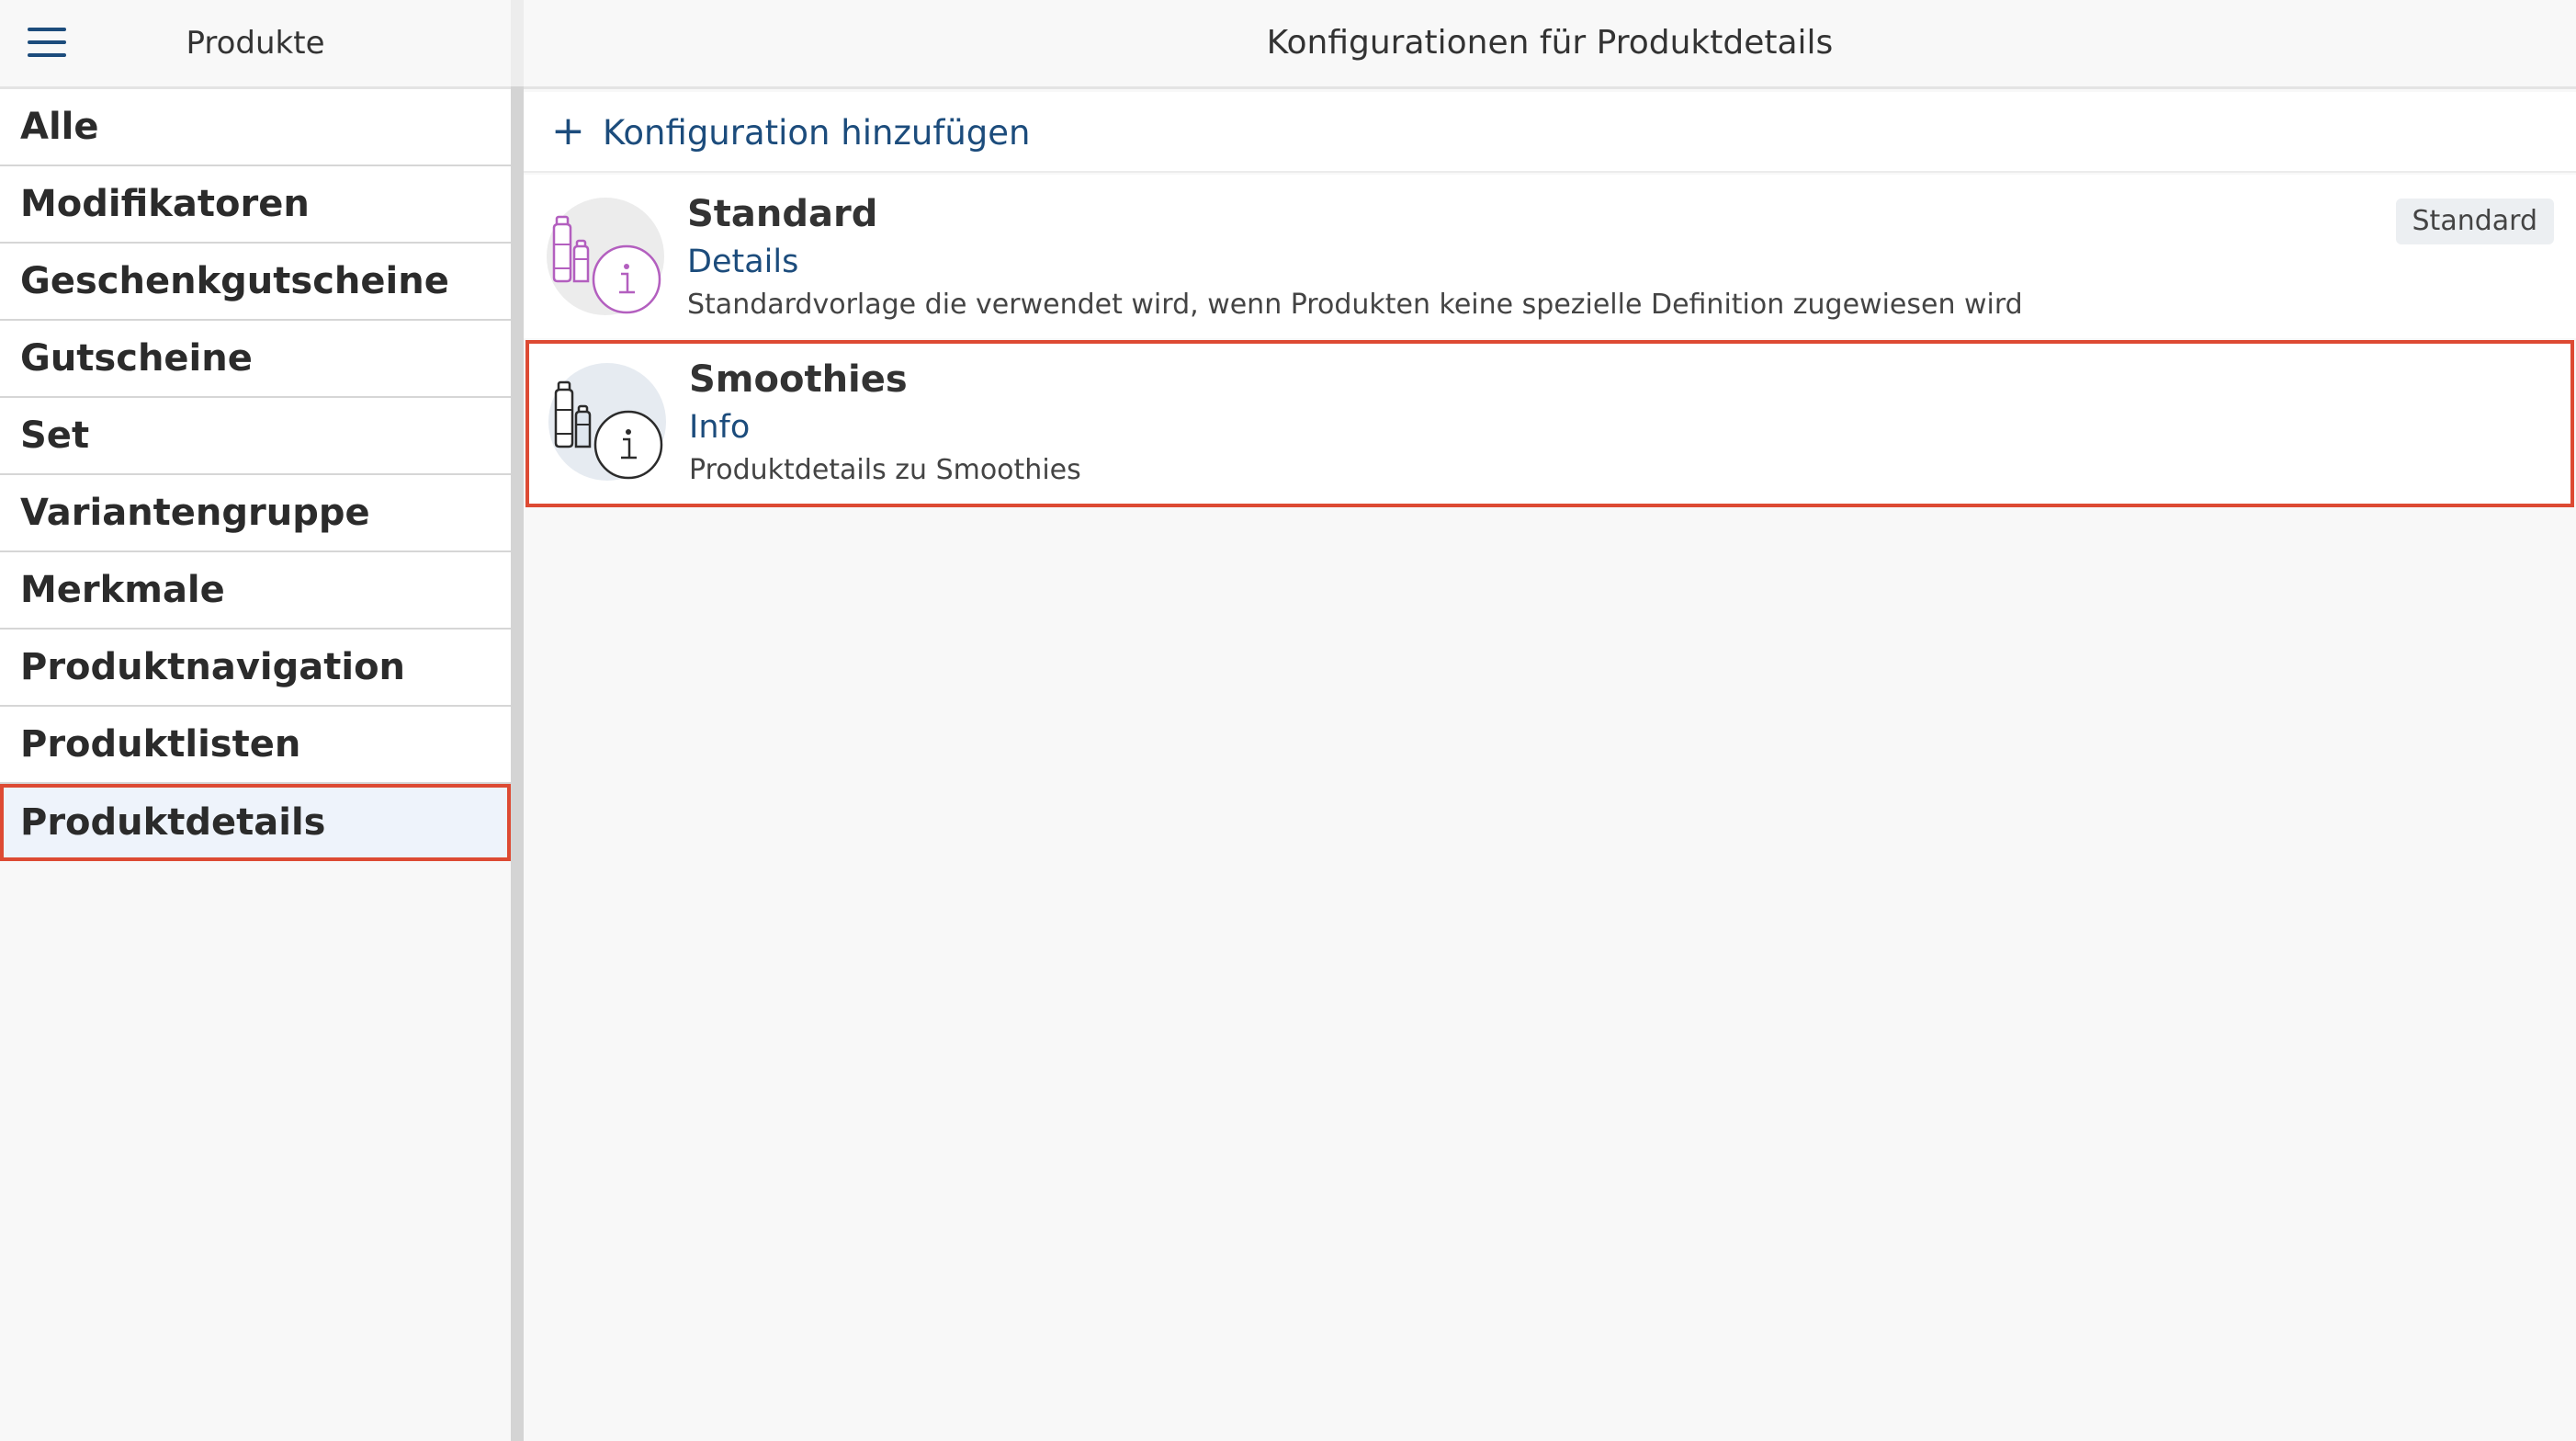 The width and height of the screenshot is (2576, 1441). What do you see at coordinates (798, 380) in the screenshot?
I see `config-title: Smoothies` at bounding box center [798, 380].